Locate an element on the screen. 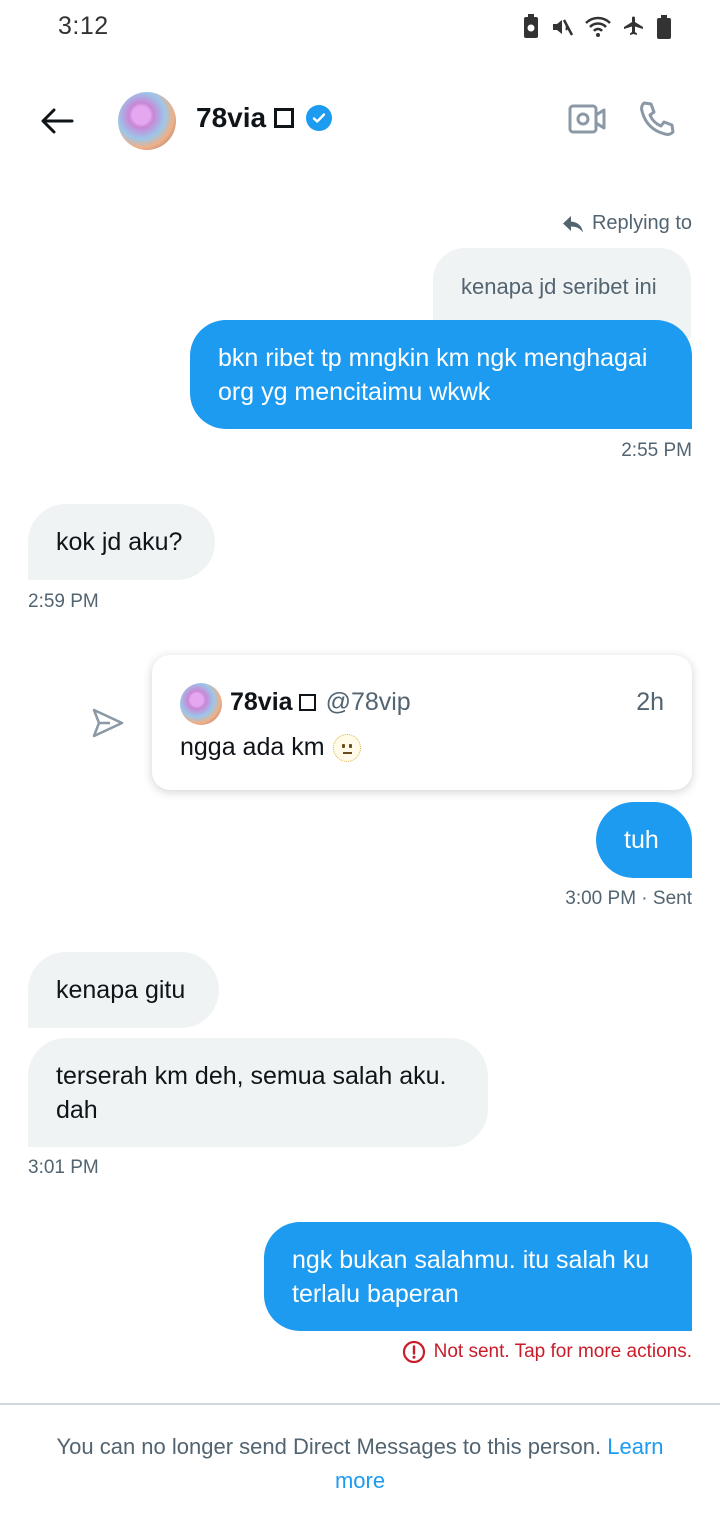 The width and height of the screenshot is (720, 1520). share-tweet-button is located at coordinates (107, 723).